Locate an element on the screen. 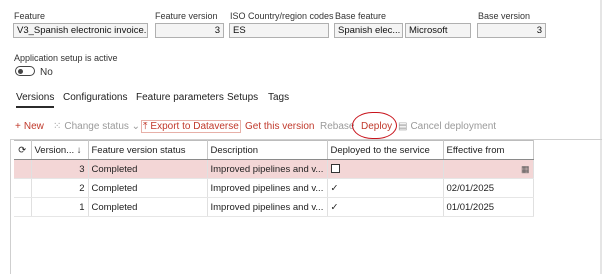 This screenshot has height=274, width=602. change-status-button: ⁙ Change status ⌄ is located at coordinates (96, 126).